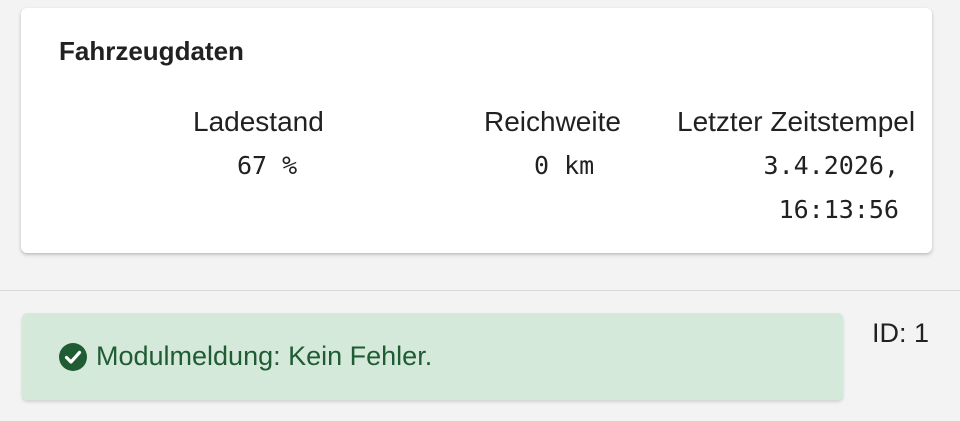 The image size is (960, 421). I want to click on module-id-label: ID: 1, so click(901, 333).